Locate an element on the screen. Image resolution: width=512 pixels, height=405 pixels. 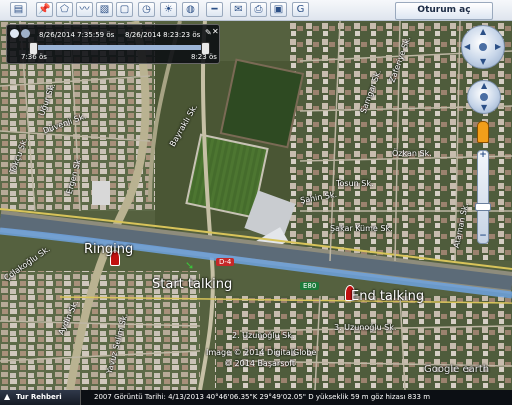
email-icon: ✉ is located at coordinates (238, 9).